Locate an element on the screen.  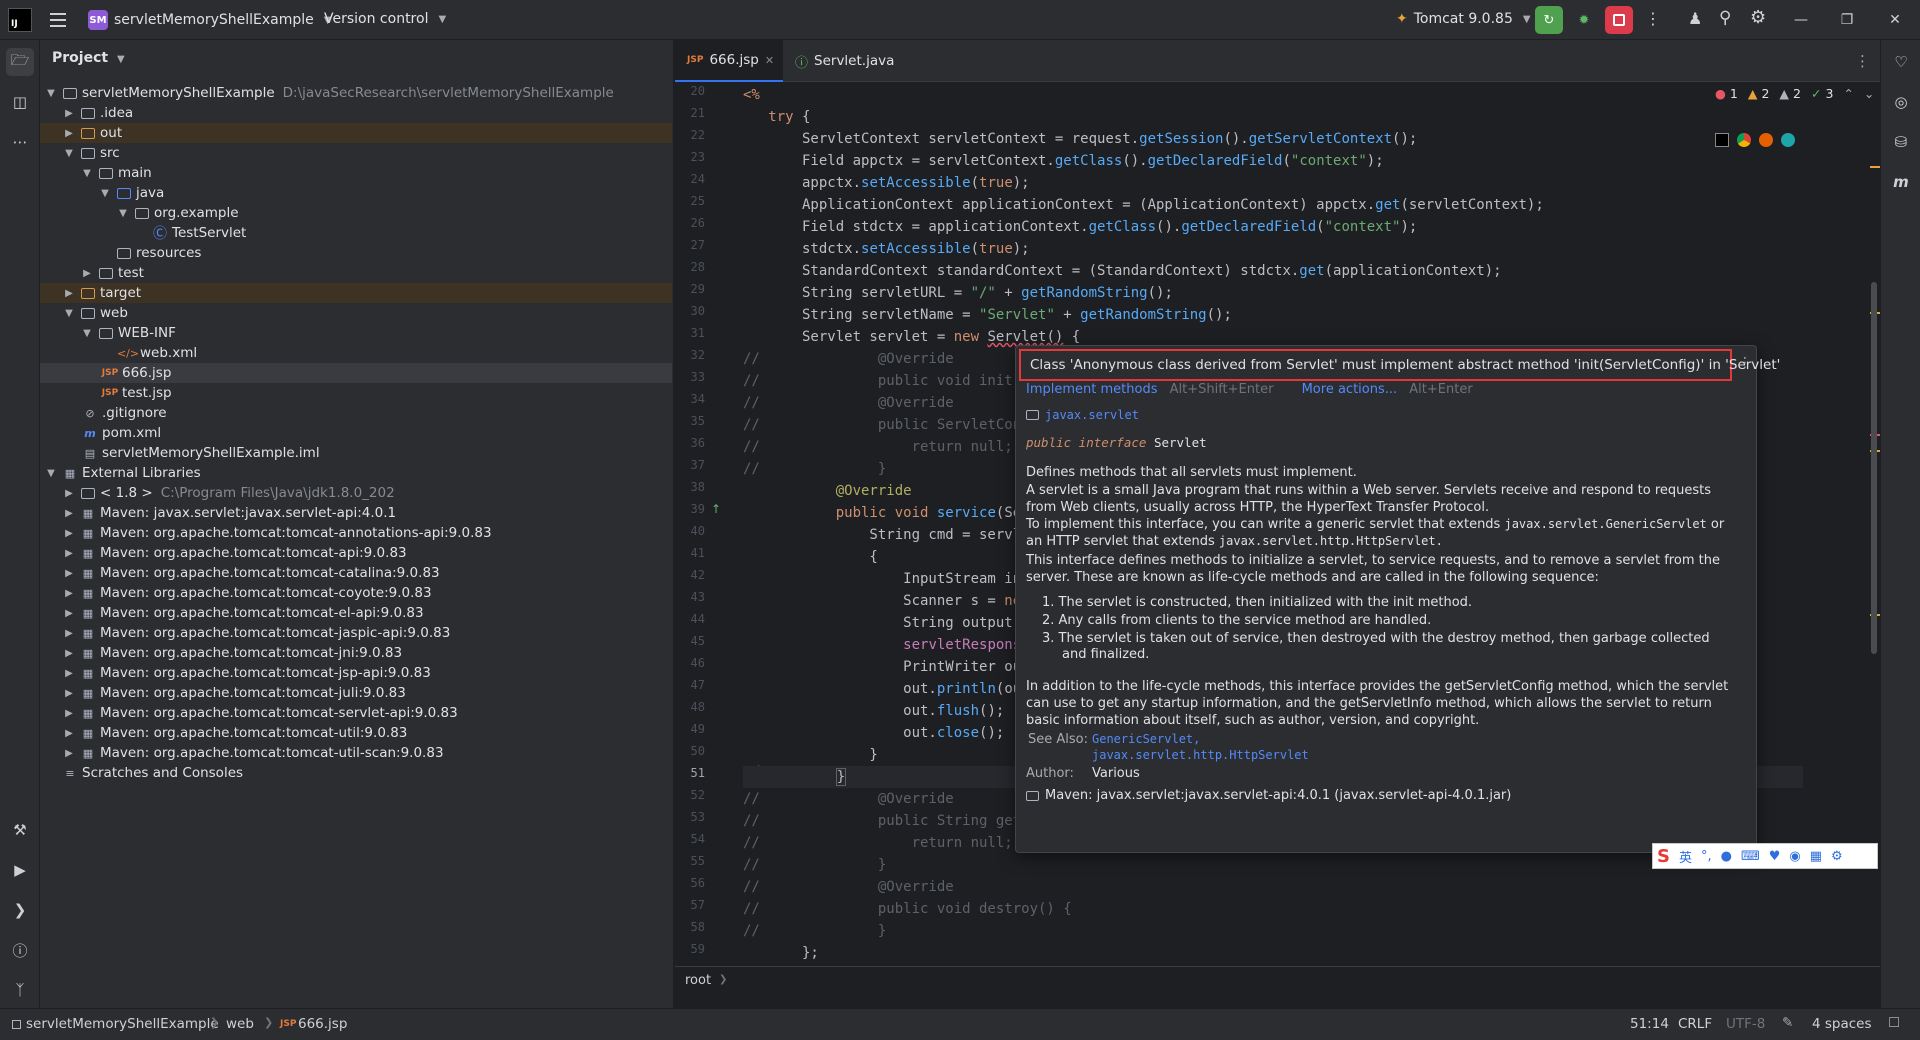
punctuation-icon: °, is located at coordinates (1706, 856).